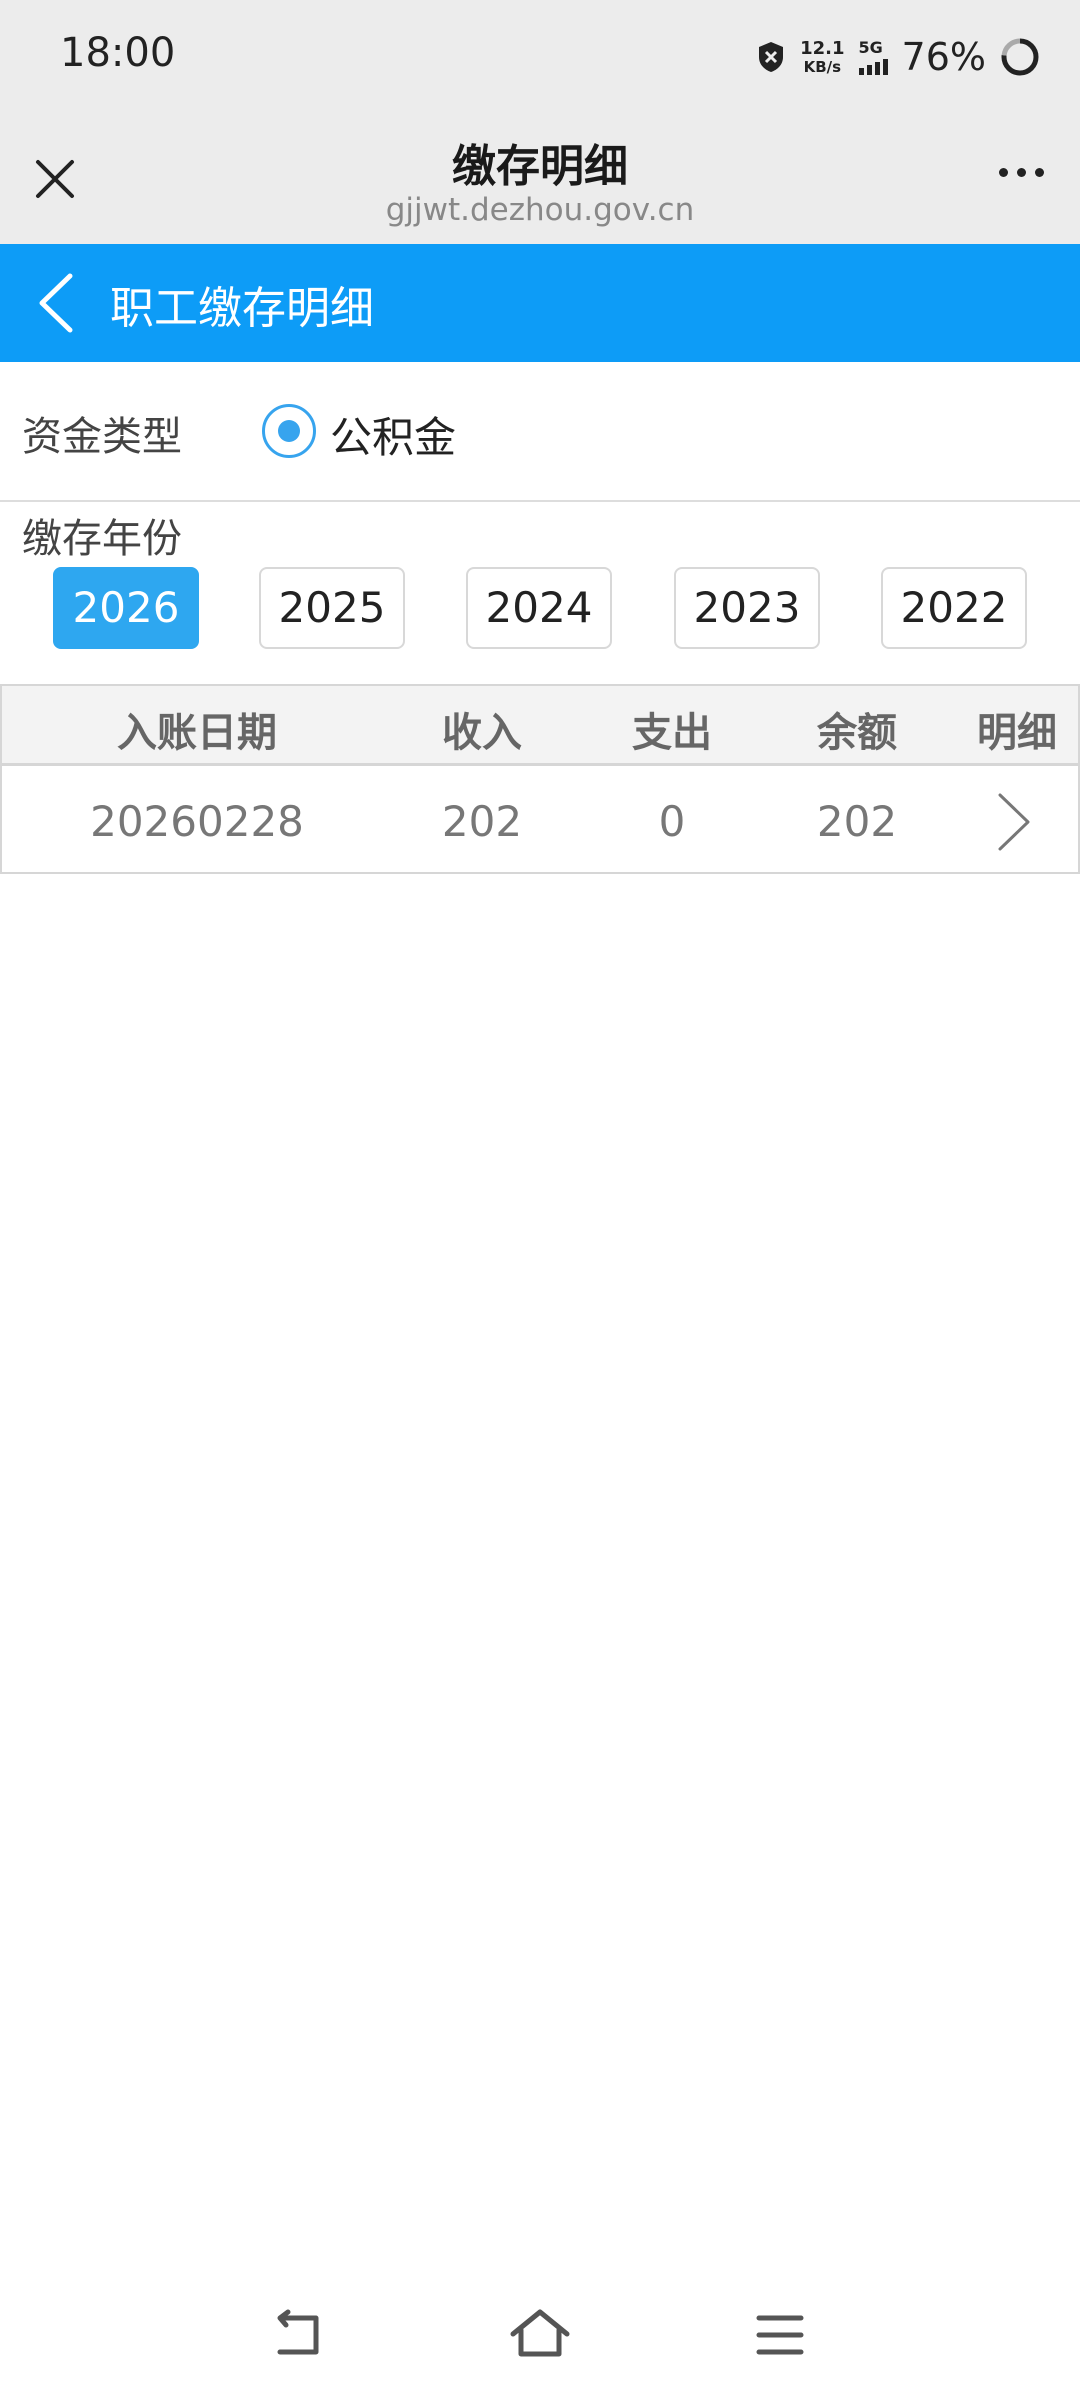  I want to click on cell-balance: 202, so click(857, 821).